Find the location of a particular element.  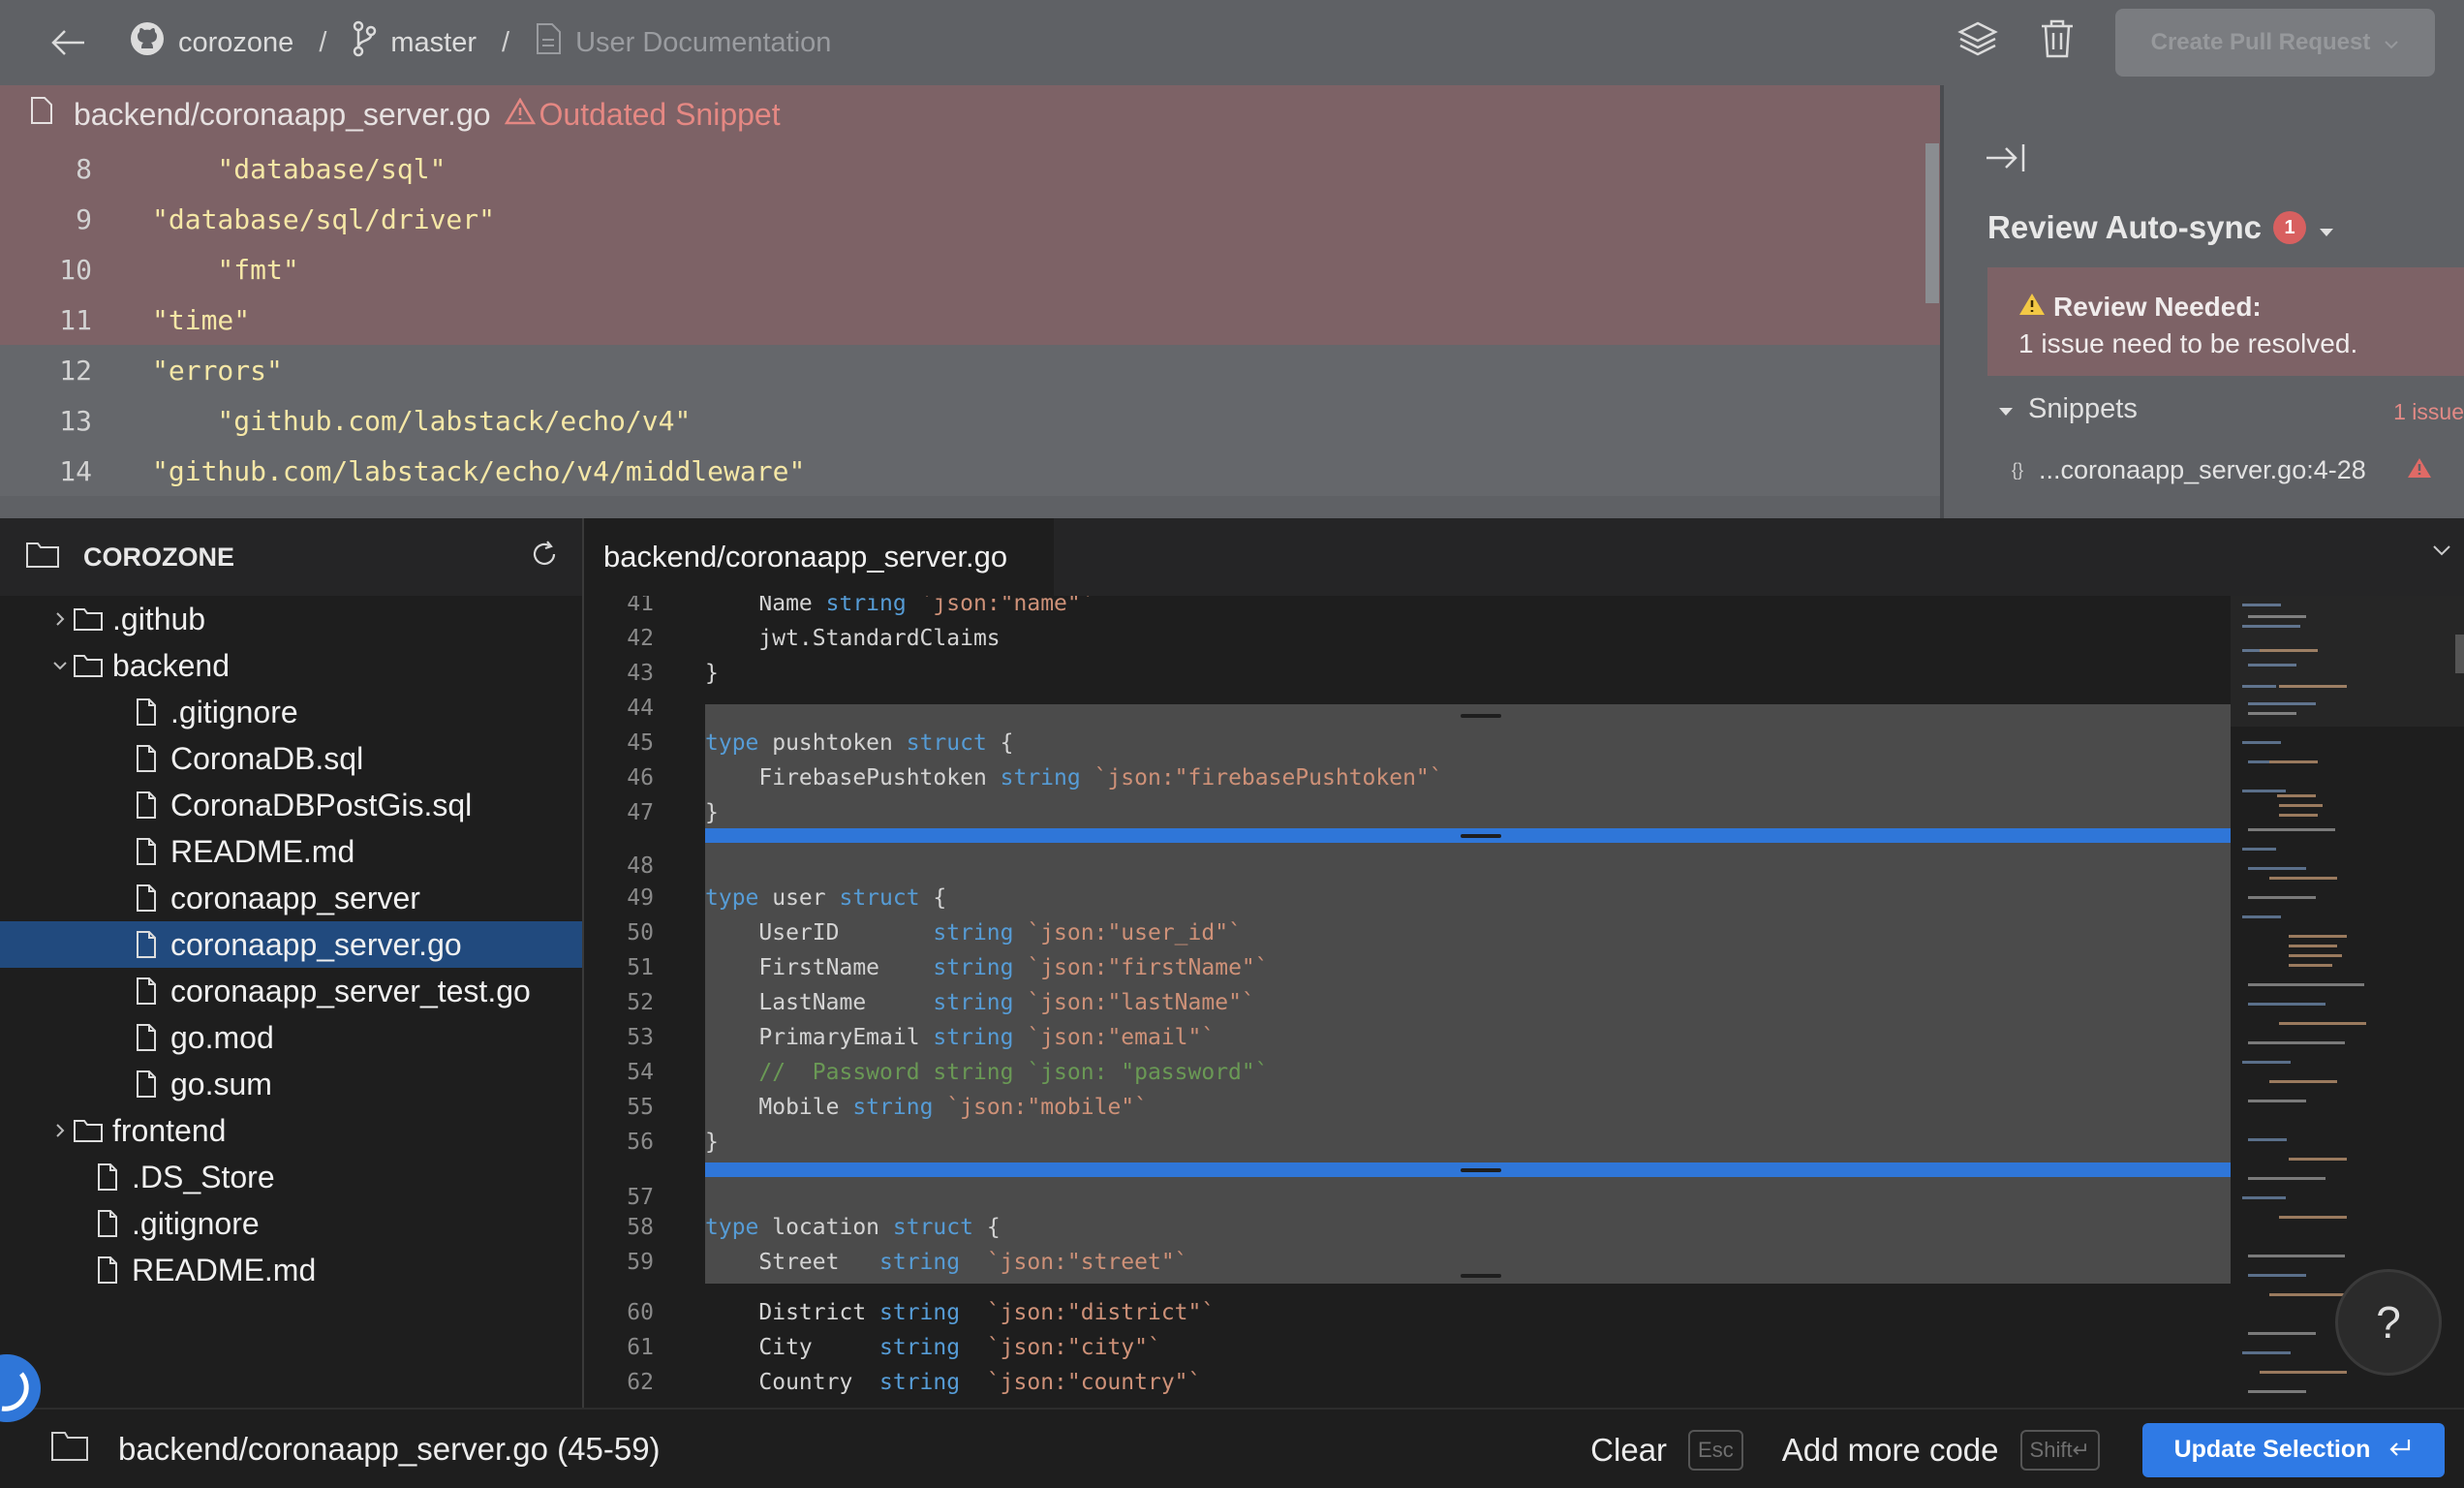

review-needed-text: 1 issue need to be resolved. is located at coordinates (2188, 343).